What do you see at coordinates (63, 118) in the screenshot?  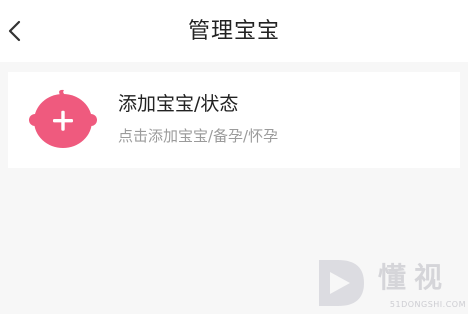 I see `add-baby-avatar-icon` at bounding box center [63, 118].